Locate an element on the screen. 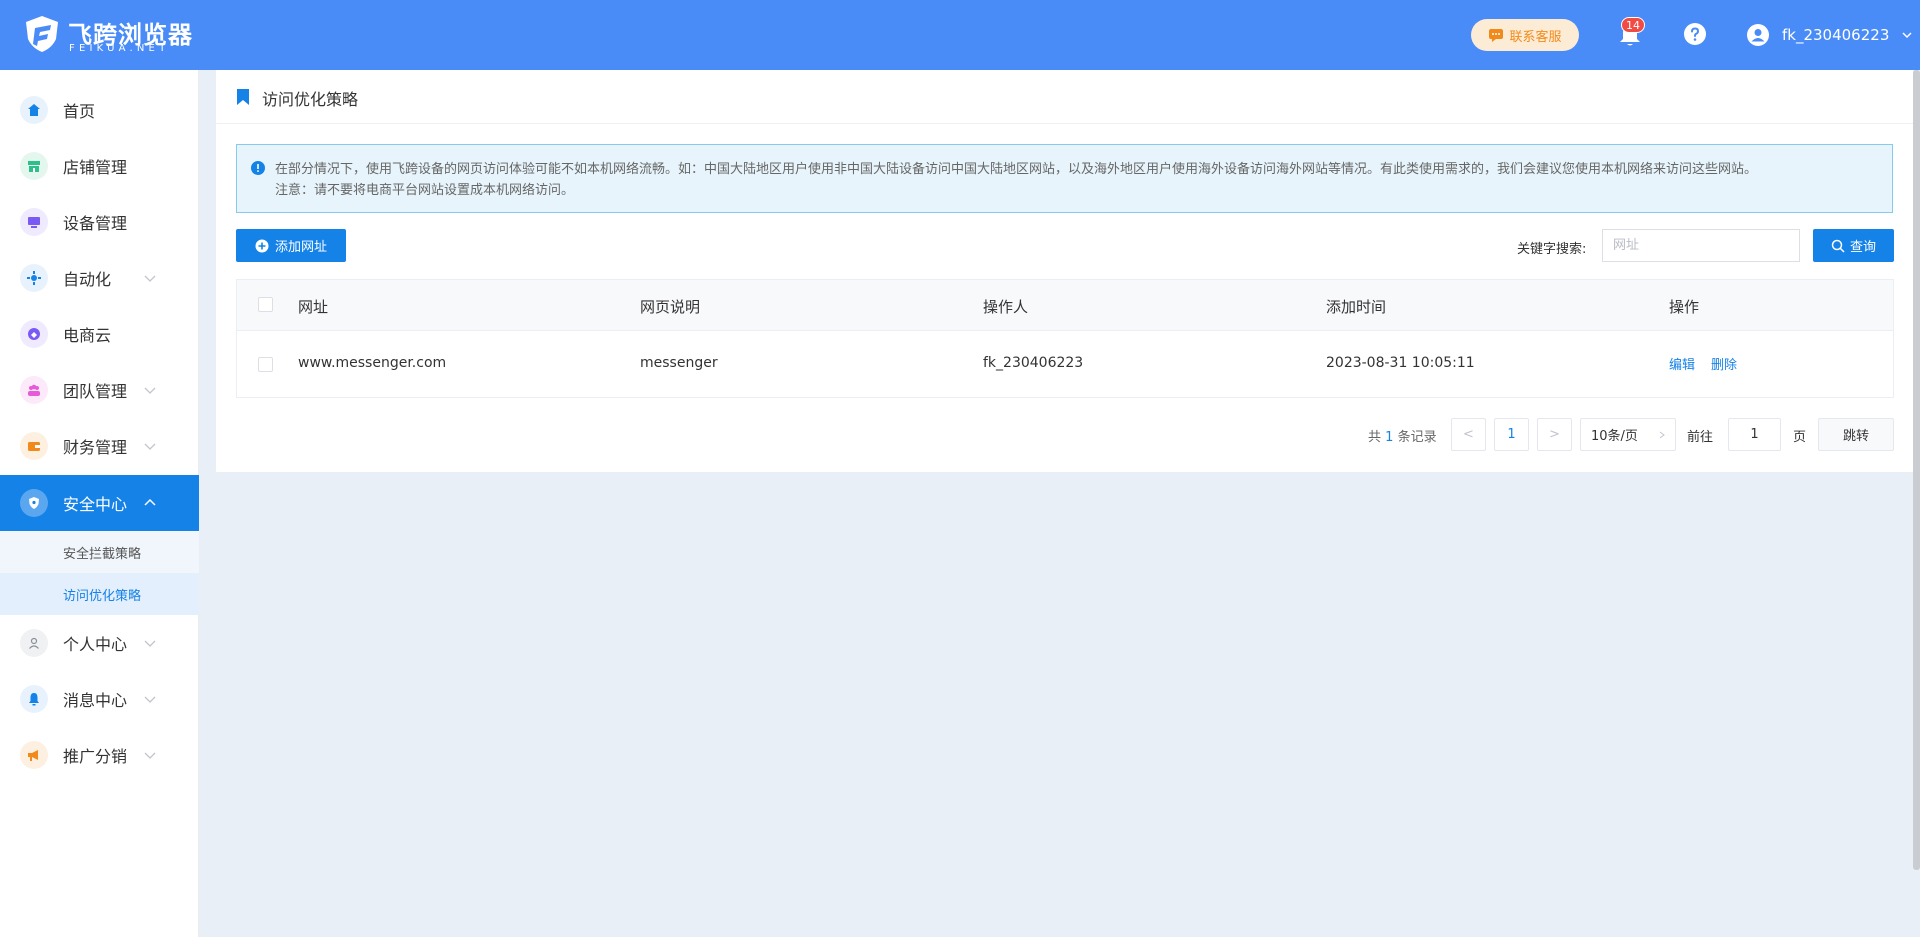 Image resolution: width=1920 pixels, height=937 pixels. cell-url: www.messenger.com is located at coordinates (372, 363).